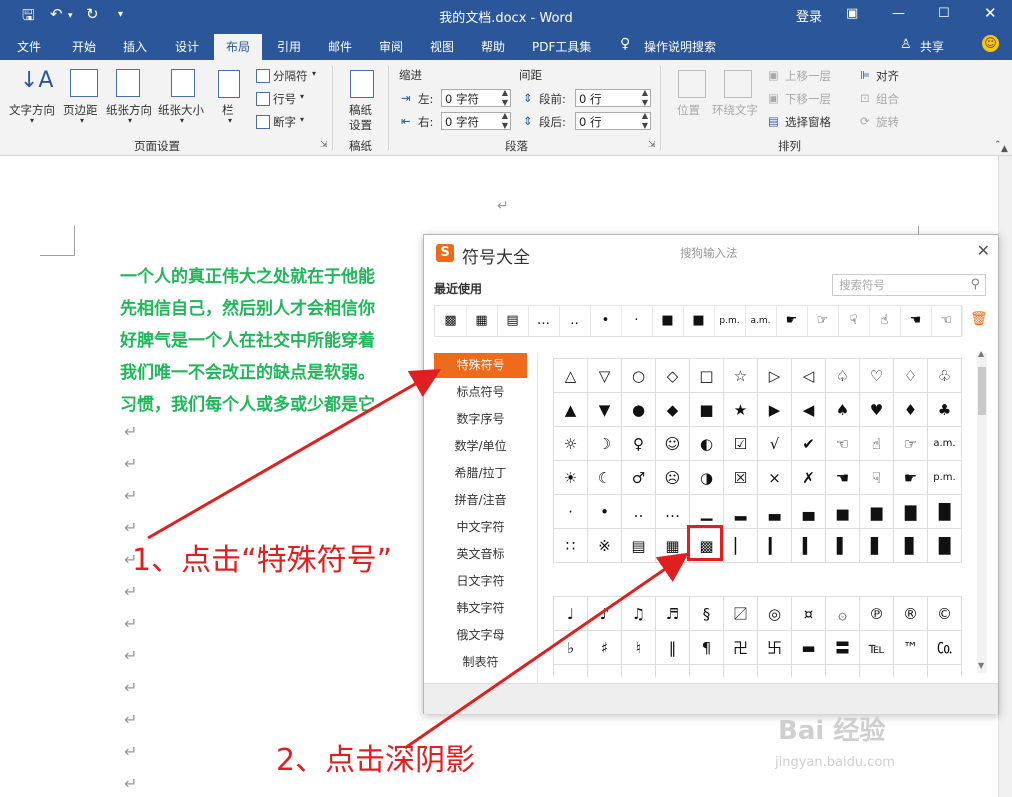  Describe the element at coordinates (360, 125) in the screenshot. I see `manuscript-button-line2: 设置` at that location.